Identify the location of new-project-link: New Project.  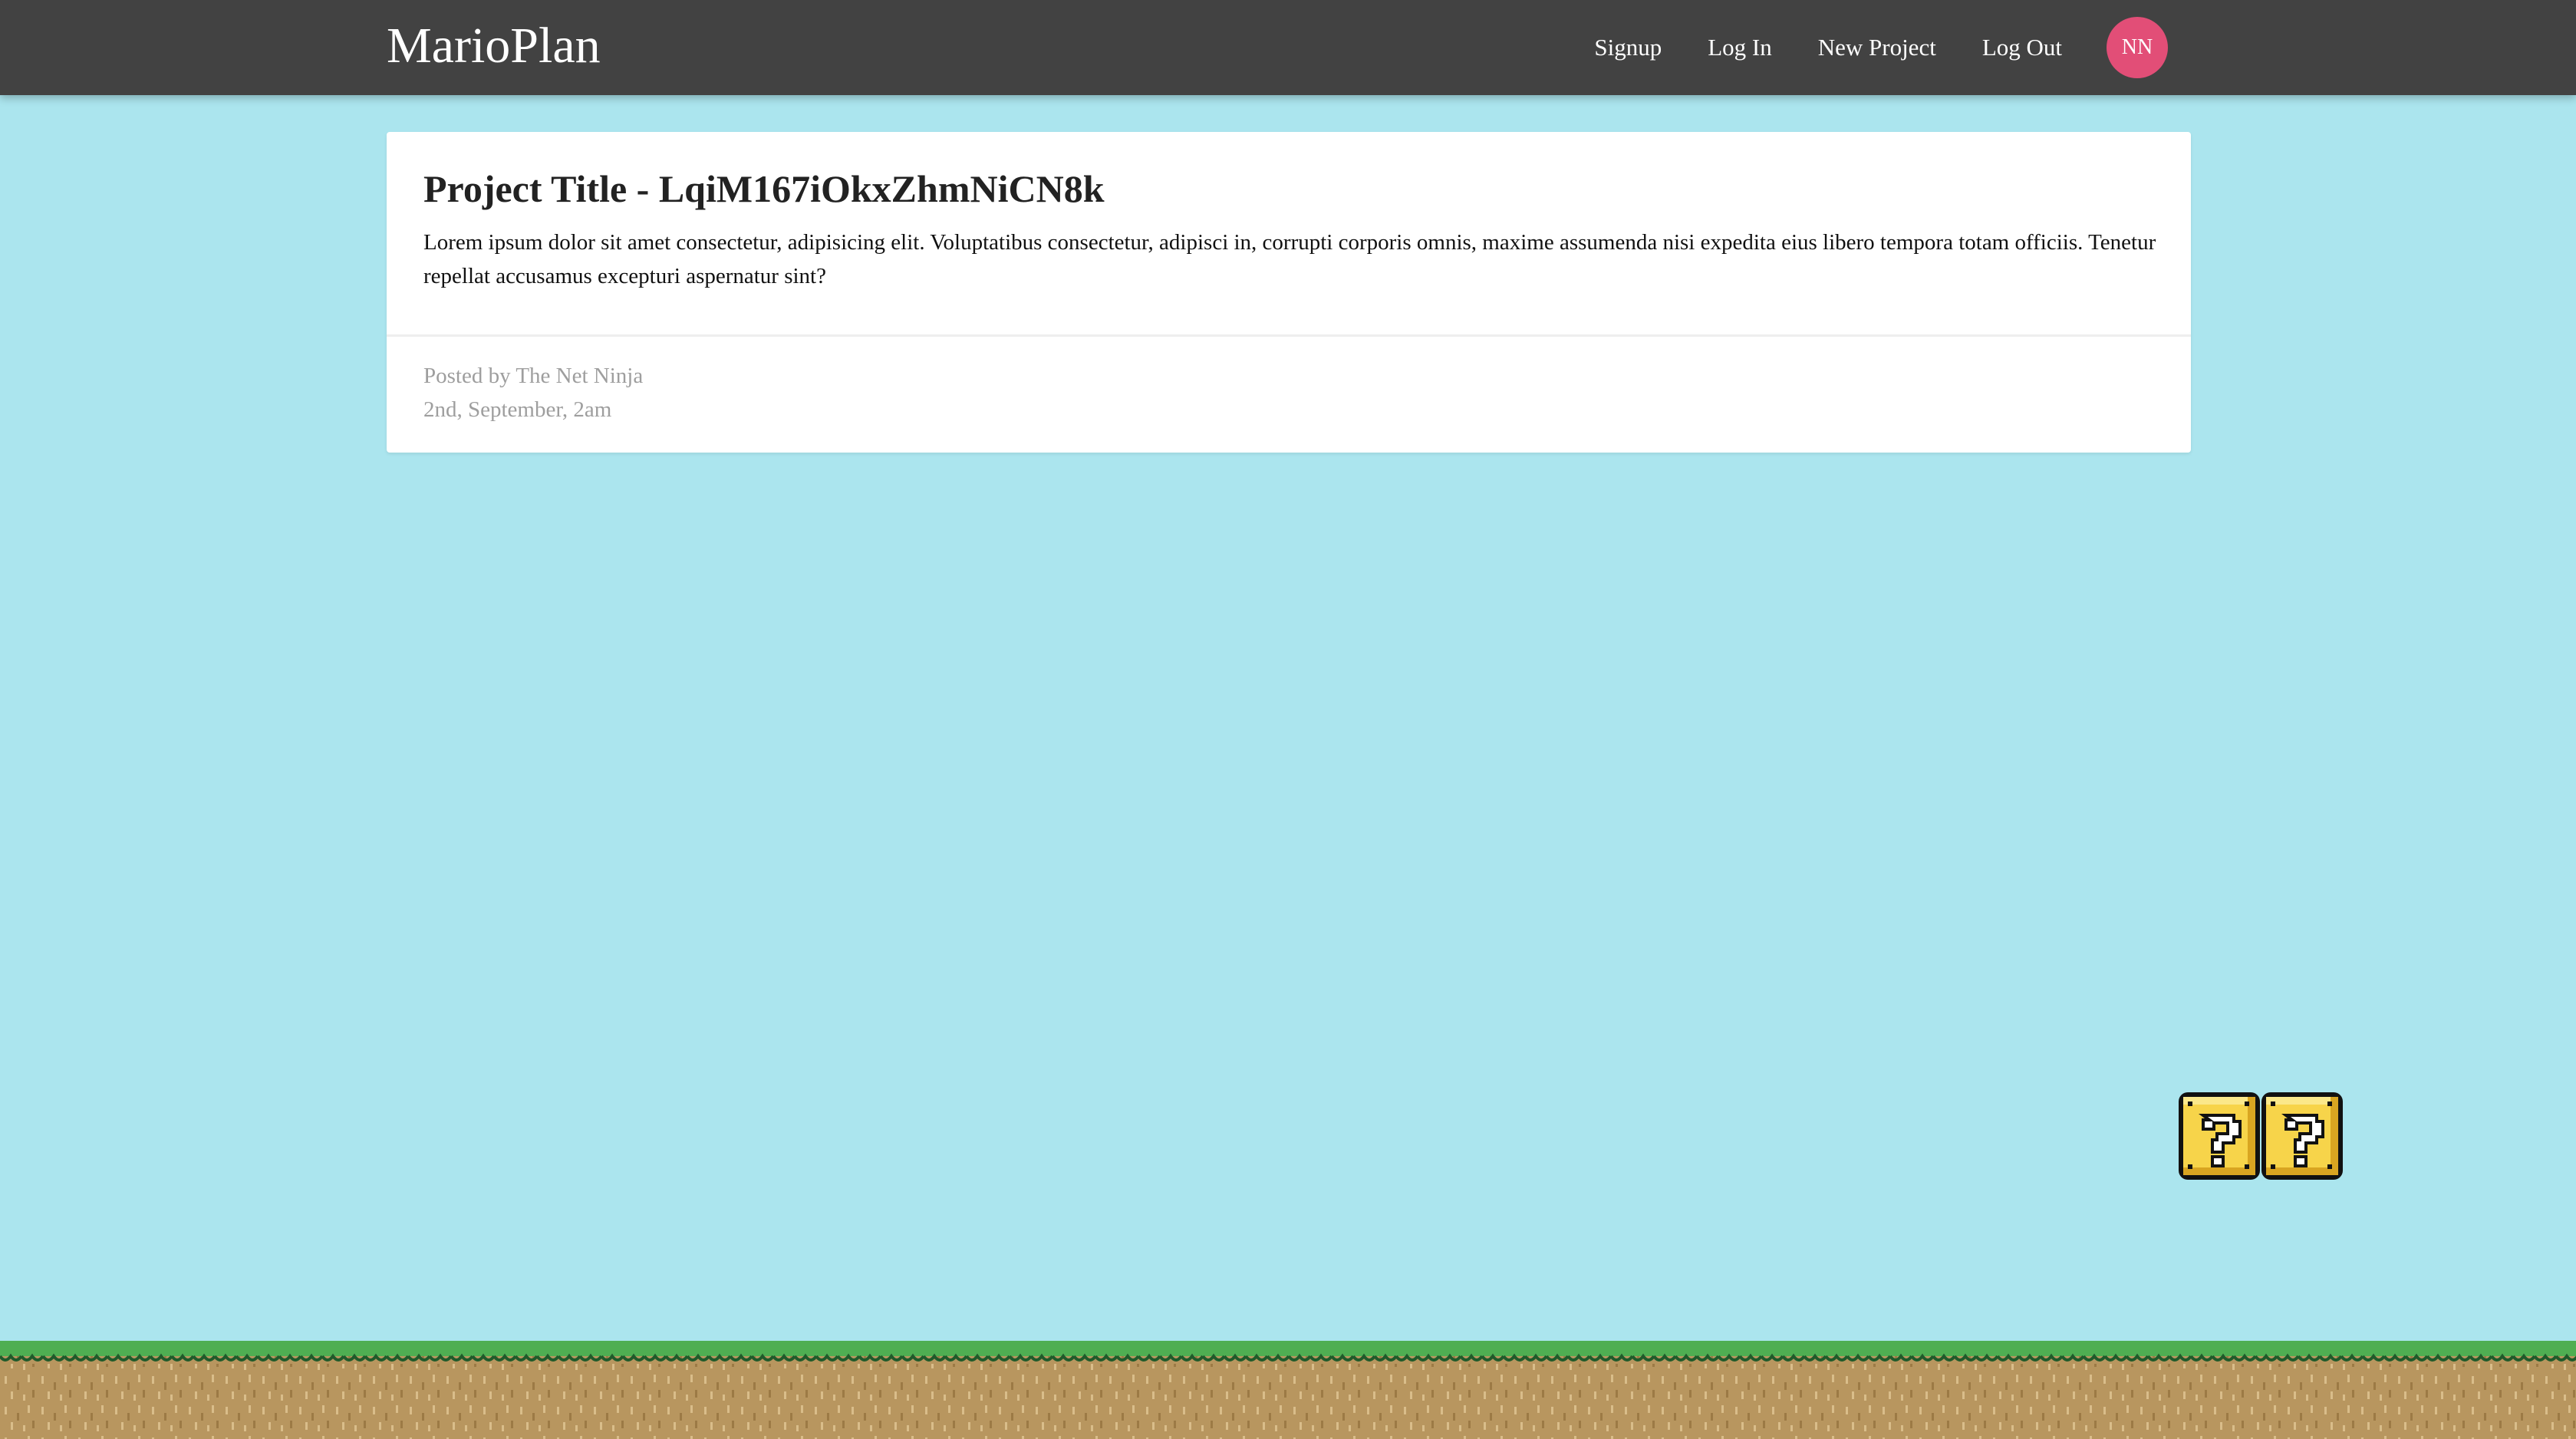
(1877, 47).